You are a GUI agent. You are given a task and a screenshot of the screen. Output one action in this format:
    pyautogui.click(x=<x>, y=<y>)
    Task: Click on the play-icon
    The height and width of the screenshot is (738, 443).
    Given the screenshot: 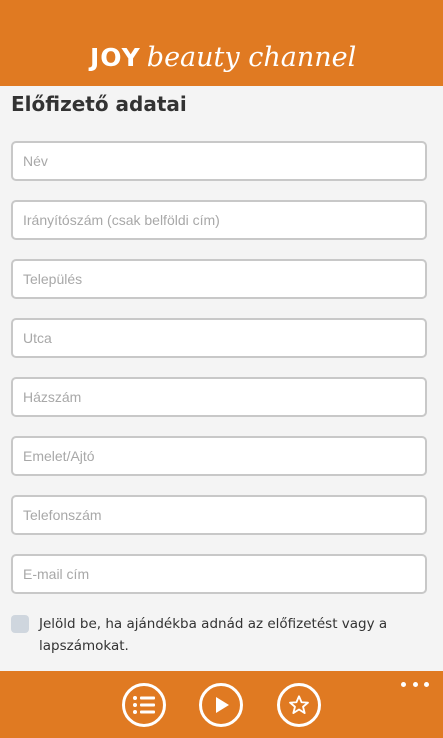 What is the action you would take?
    pyautogui.click(x=222, y=705)
    